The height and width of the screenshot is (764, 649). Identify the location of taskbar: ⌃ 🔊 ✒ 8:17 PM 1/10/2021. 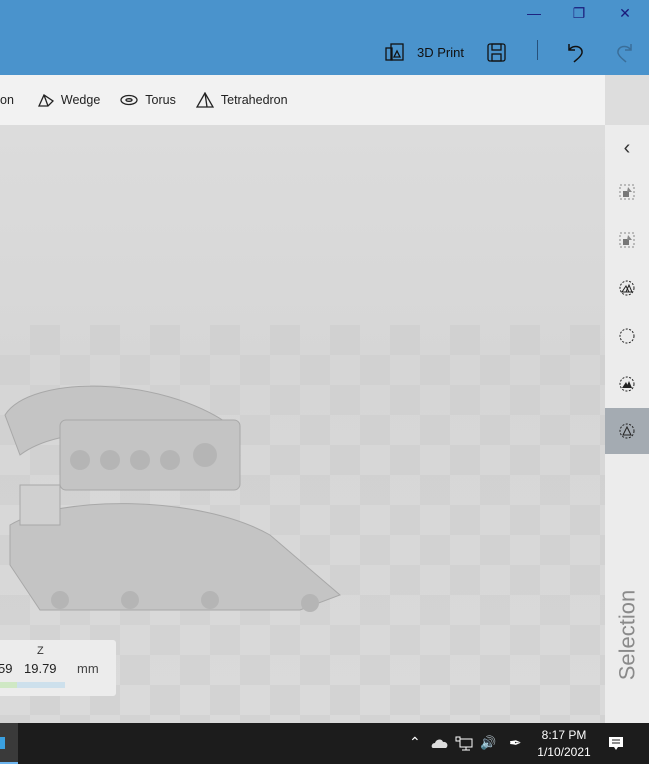
(324, 743).